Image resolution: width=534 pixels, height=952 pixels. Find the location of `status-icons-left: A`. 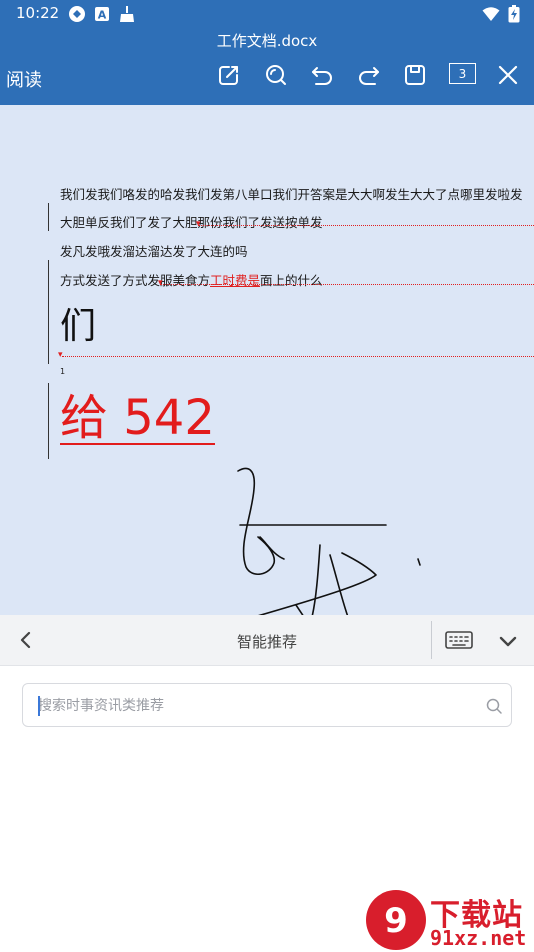

status-icons-left: A is located at coordinates (102, 14).